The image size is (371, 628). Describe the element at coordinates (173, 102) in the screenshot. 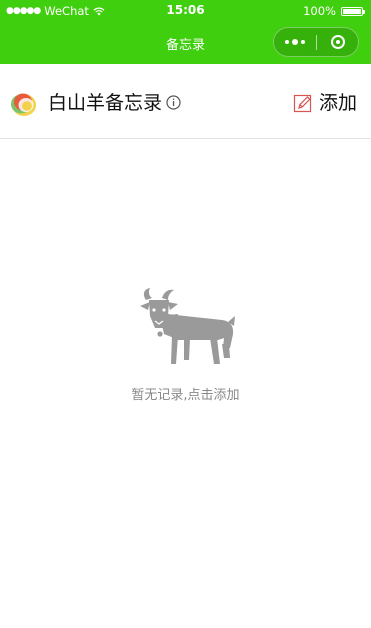

I see `info-icon` at that location.